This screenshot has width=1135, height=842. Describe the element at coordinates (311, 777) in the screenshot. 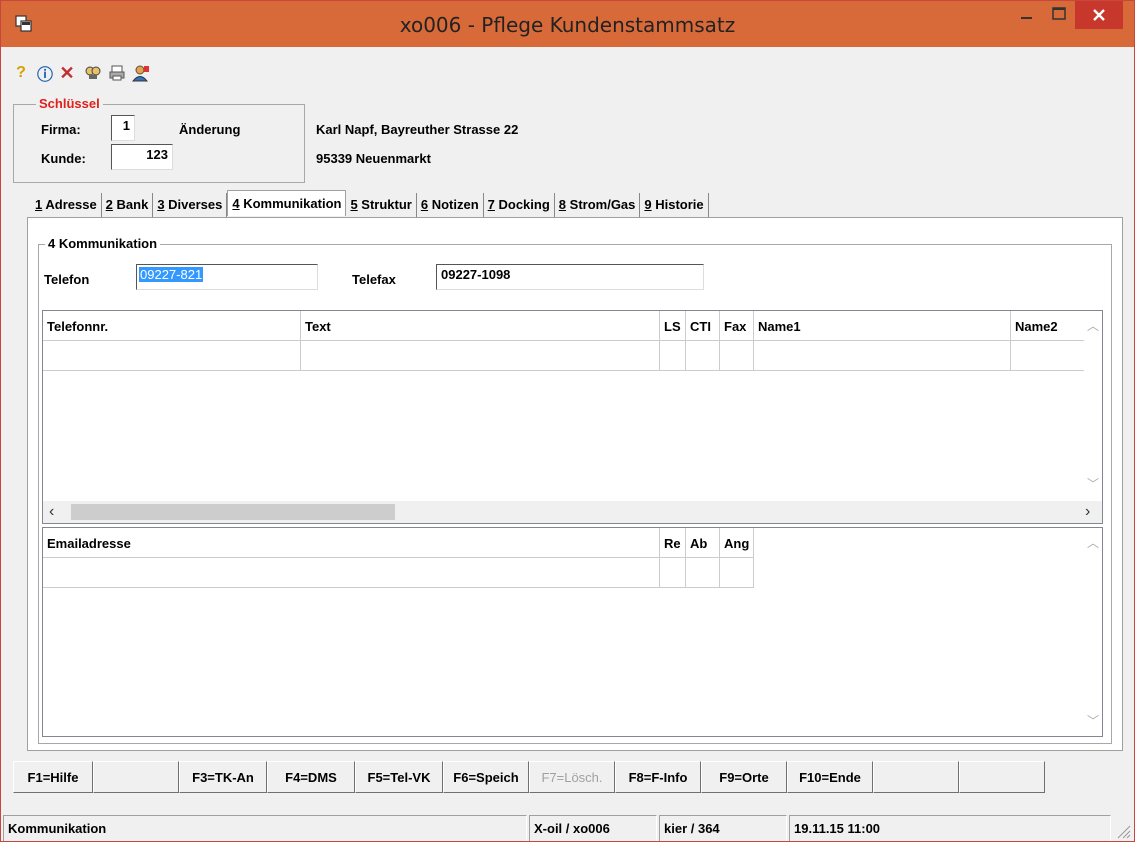

I see `f4-dms-button: F4=DMS` at that location.